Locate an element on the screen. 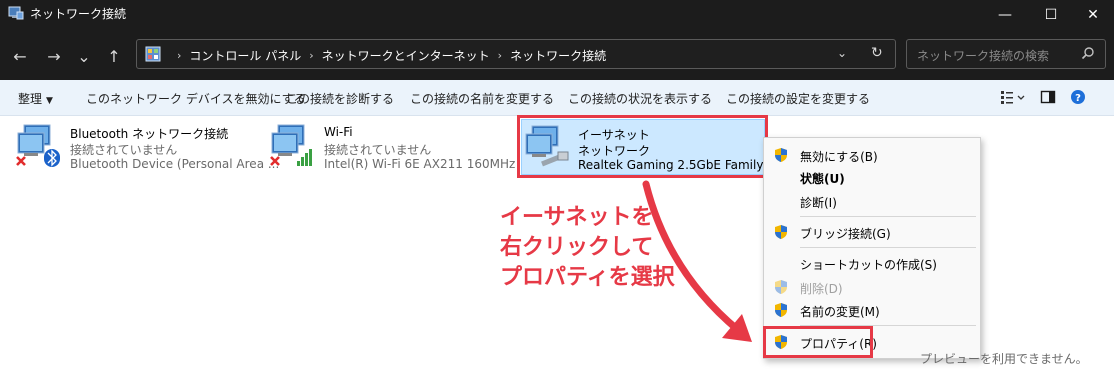  menu-item-label: 名前の変更(M) is located at coordinates (840, 312).